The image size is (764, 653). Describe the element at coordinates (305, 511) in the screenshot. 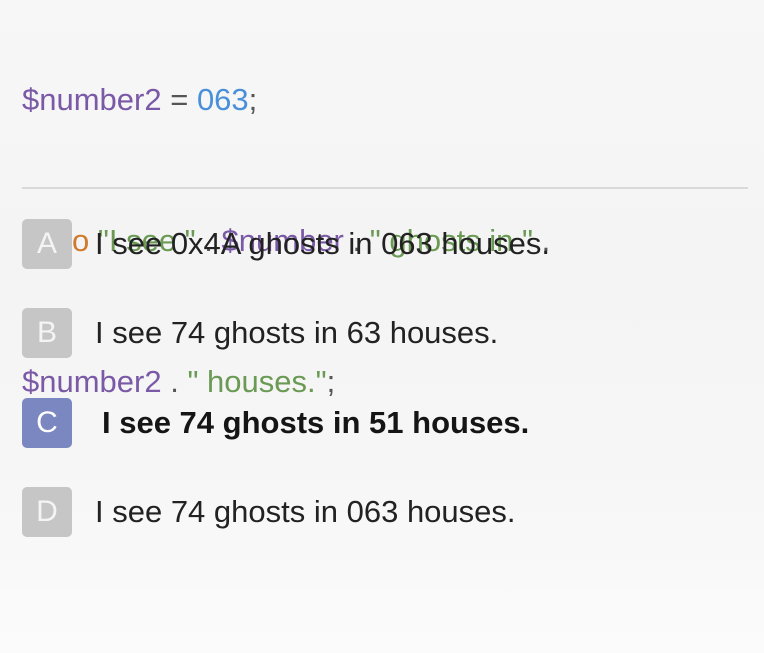

I see `option-text: I see 74 ghosts in 063 houses.` at that location.